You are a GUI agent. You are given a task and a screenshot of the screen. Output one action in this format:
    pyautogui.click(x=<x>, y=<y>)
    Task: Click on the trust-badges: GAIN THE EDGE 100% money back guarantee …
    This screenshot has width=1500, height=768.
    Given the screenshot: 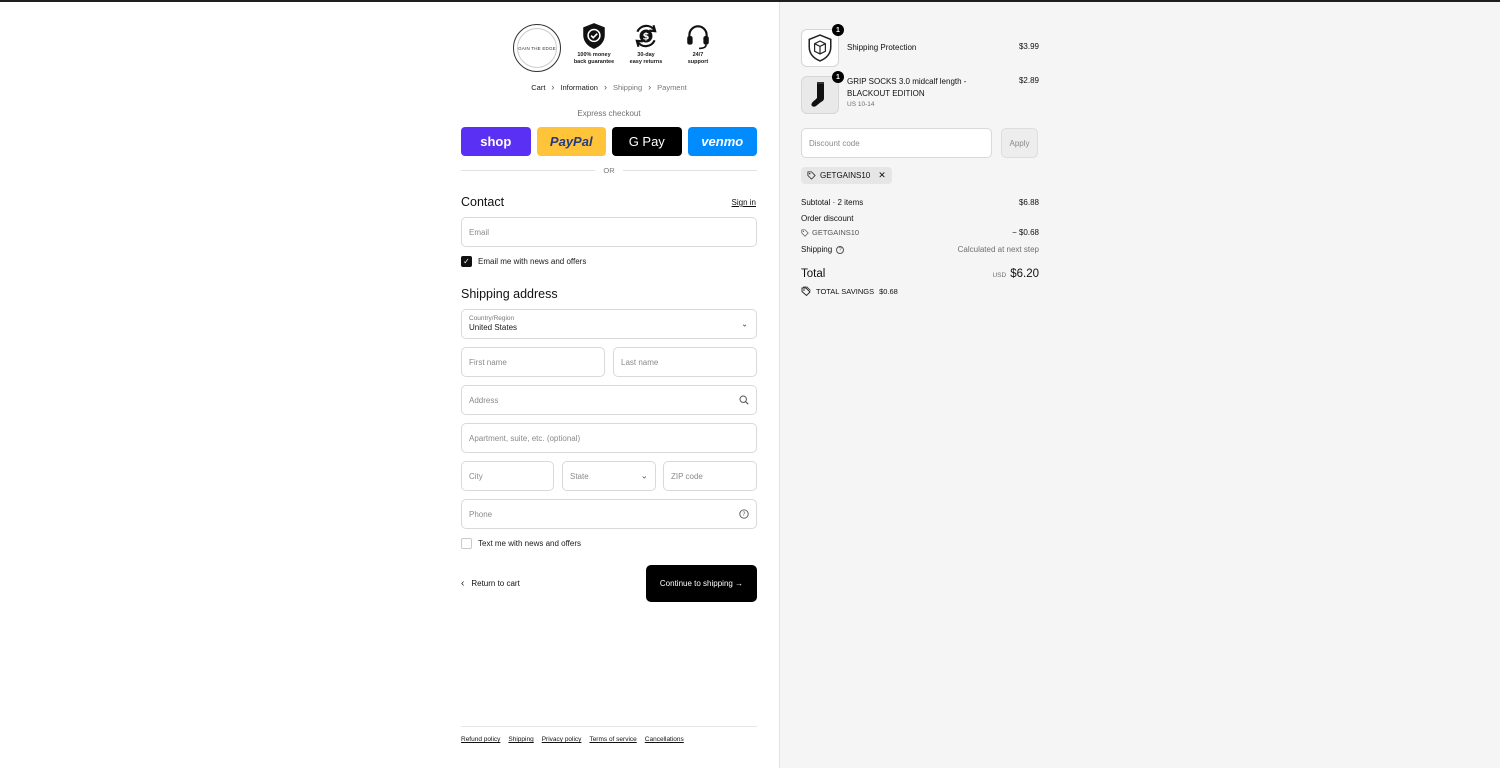 What is the action you would take?
    pyautogui.click(x=618, y=47)
    